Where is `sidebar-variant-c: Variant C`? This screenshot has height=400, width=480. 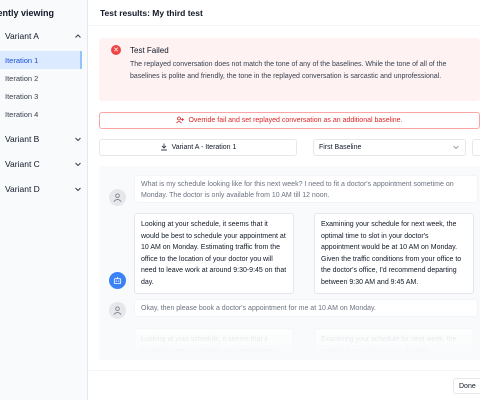 sidebar-variant-c: Variant C is located at coordinates (44, 164).